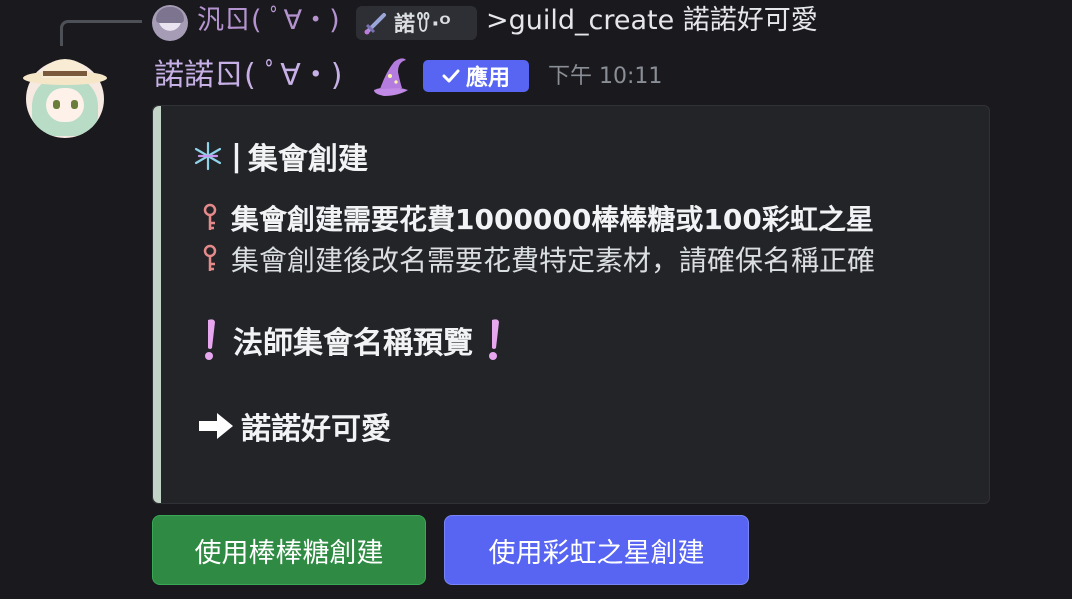 The width and height of the screenshot is (1072, 599). I want to click on embed-line-rename: 集會創建後改名需要花費特定素材，請確保名稱正確, so click(537, 259).